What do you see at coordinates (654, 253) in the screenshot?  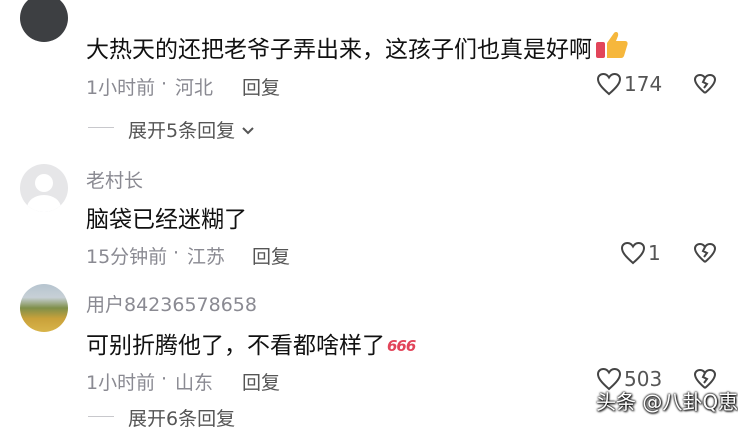 I see `like-count: 1` at bounding box center [654, 253].